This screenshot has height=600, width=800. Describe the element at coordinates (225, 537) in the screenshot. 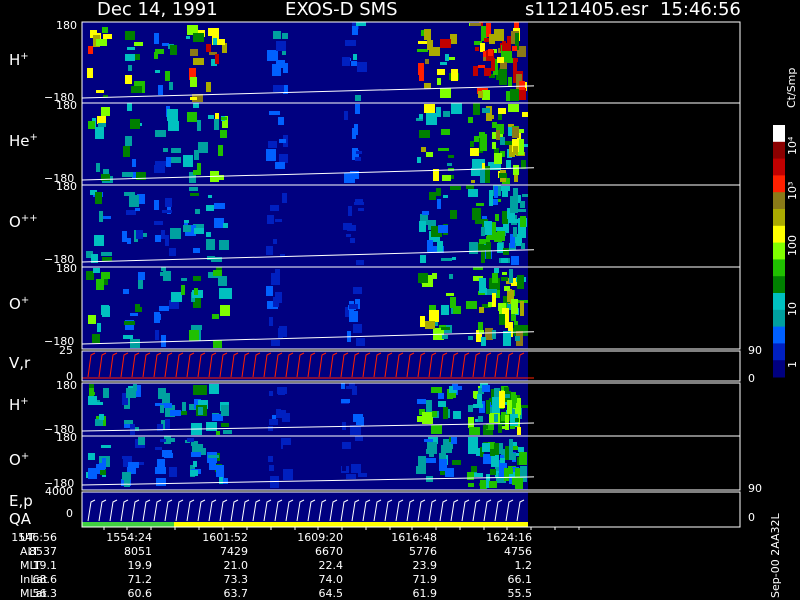

I see `table-cell: 1601:52` at that location.